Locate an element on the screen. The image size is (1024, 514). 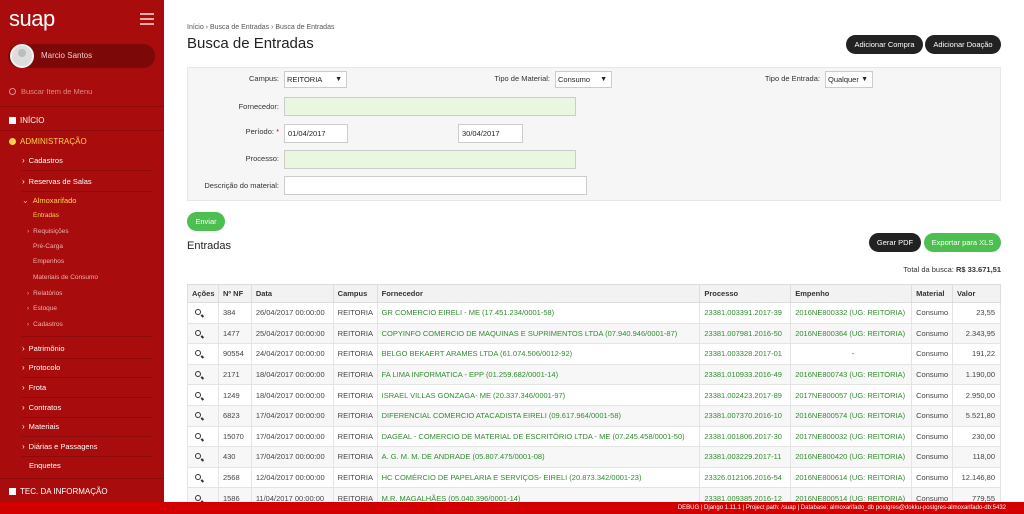
empenho-cell: 2017NE800032 (UG: REITORIA) is located at coordinates (851, 436).